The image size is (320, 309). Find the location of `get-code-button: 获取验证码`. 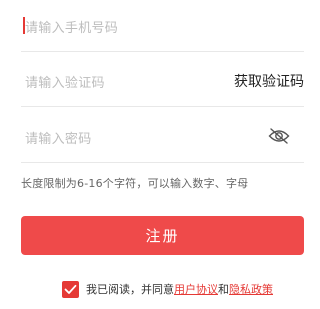

get-code-button: 获取验证码 is located at coordinates (269, 81).